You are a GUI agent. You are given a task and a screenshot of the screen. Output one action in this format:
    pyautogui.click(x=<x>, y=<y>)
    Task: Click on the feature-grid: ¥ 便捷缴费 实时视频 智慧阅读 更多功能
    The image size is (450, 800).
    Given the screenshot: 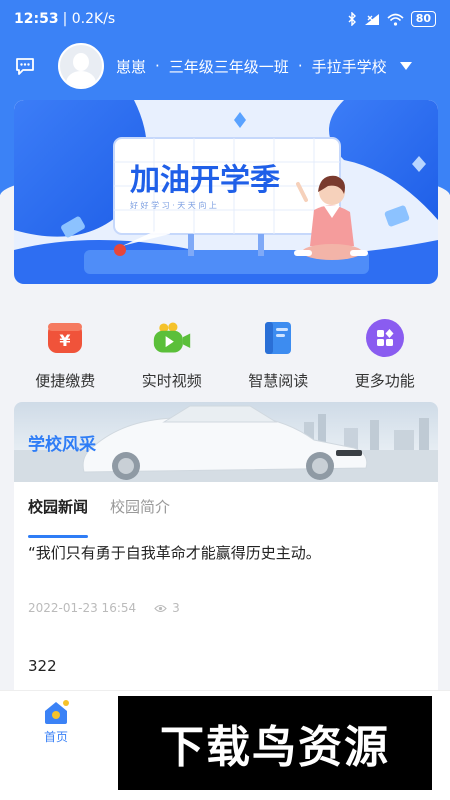 What is the action you would take?
    pyautogui.click(x=225, y=350)
    